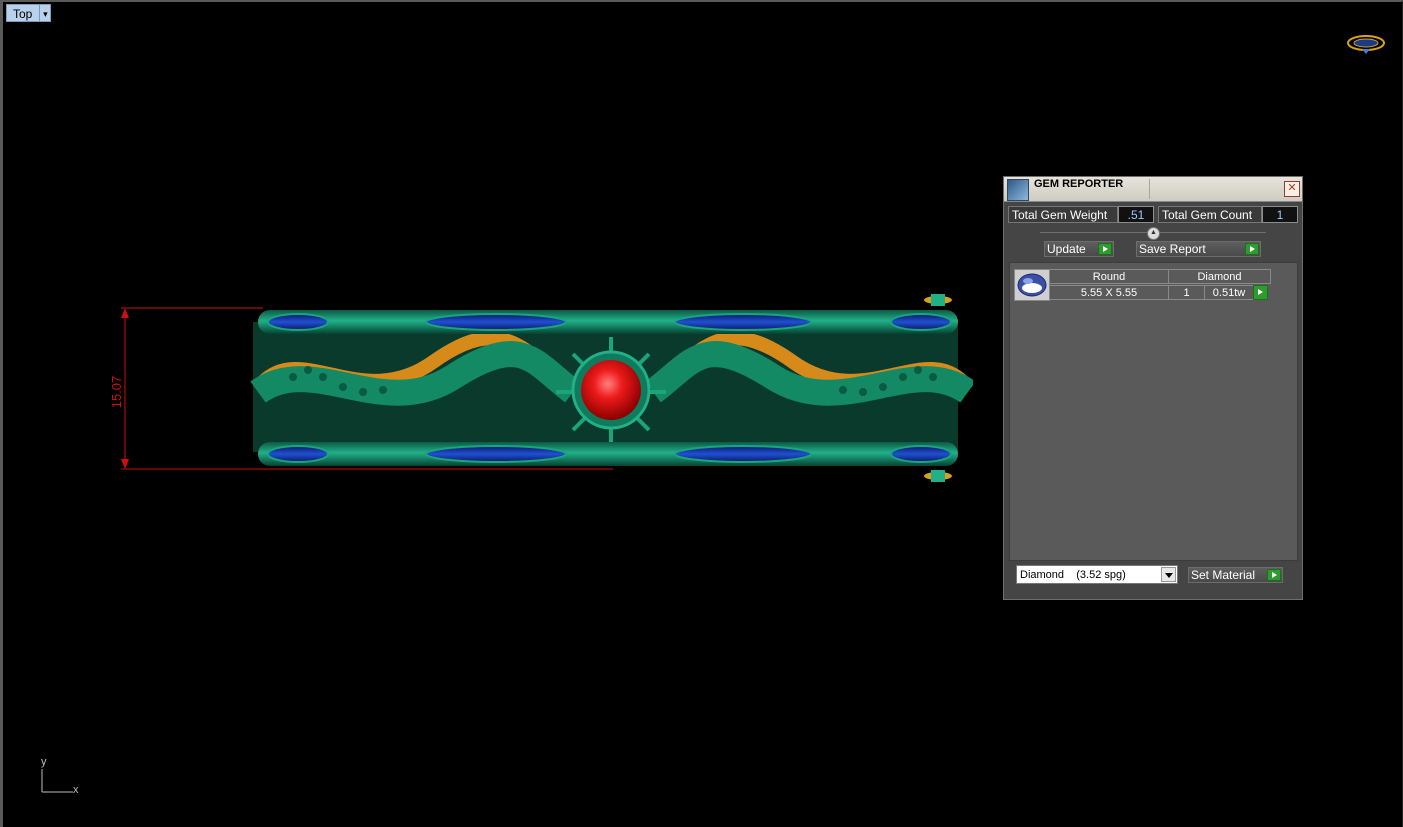  What do you see at coordinates (116, 392) in the screenshot?
I see `dimension-value-label: 15.07` at bounding box center [116, 392].